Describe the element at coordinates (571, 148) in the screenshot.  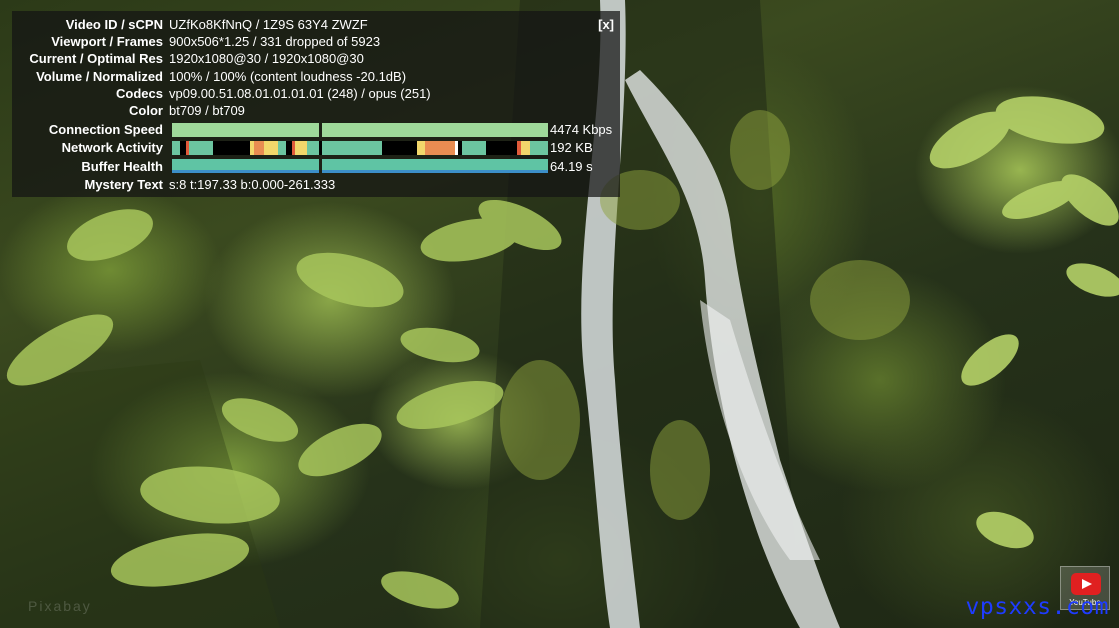
I see `network-activity-value: 192 KB` at that location.